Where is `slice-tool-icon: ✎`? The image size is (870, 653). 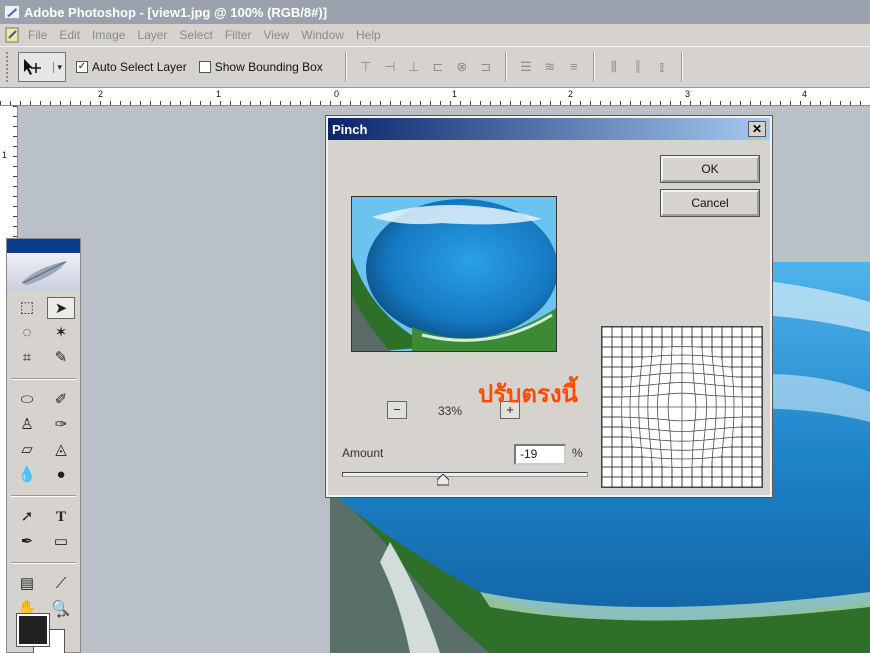 slice-tool-icon: ✎ is located at coordinates (61, 358).